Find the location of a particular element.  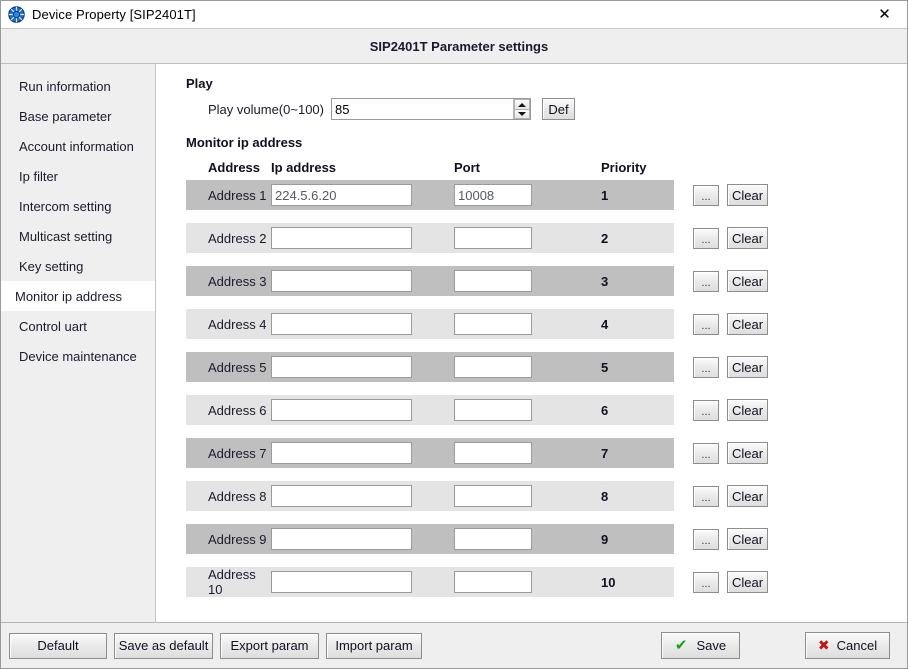

sidebar-item-label: Ip filter is located at coordinates (39, 176).